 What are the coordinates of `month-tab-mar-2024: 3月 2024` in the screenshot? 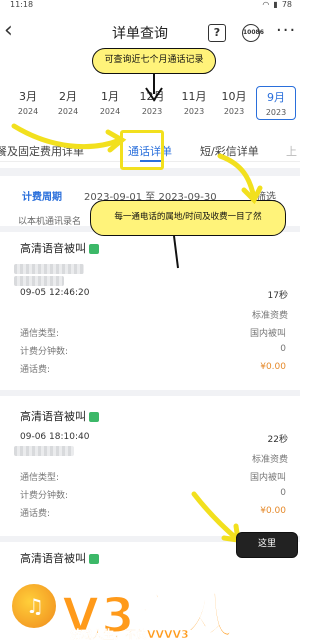 It's located at (28, 102).